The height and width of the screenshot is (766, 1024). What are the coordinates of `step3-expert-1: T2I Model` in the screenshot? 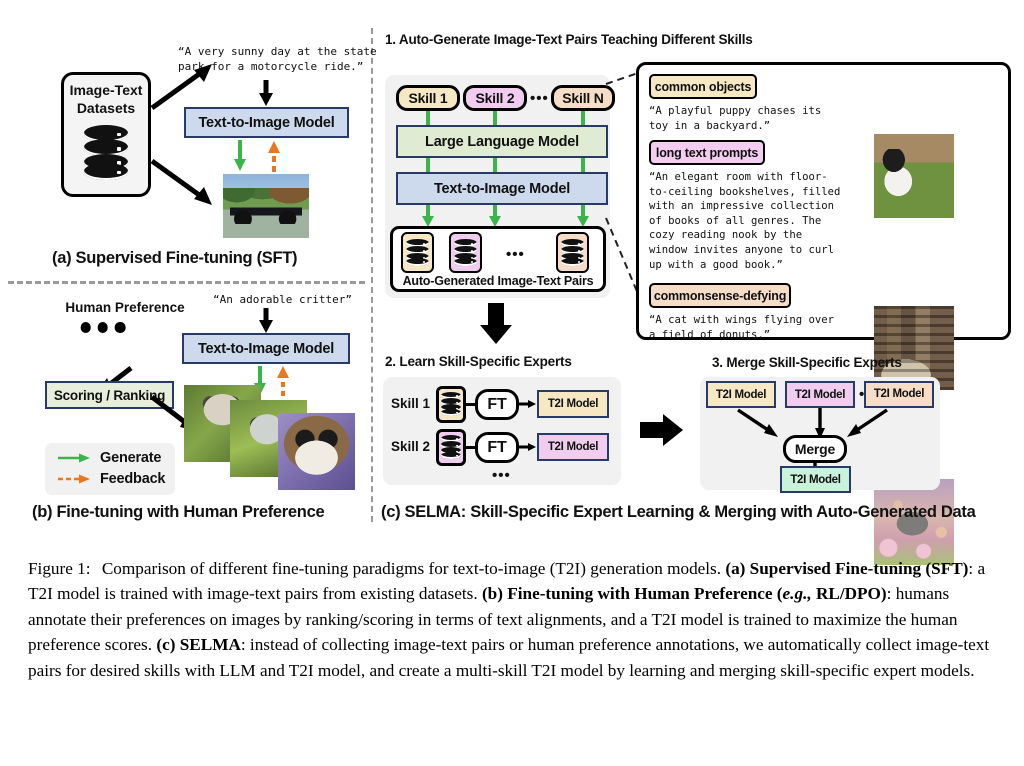 It's located at (741, 394).